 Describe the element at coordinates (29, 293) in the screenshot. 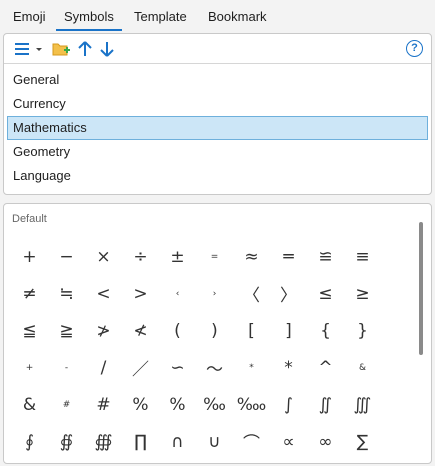

I see `symbol-cell: ≠` at that location.